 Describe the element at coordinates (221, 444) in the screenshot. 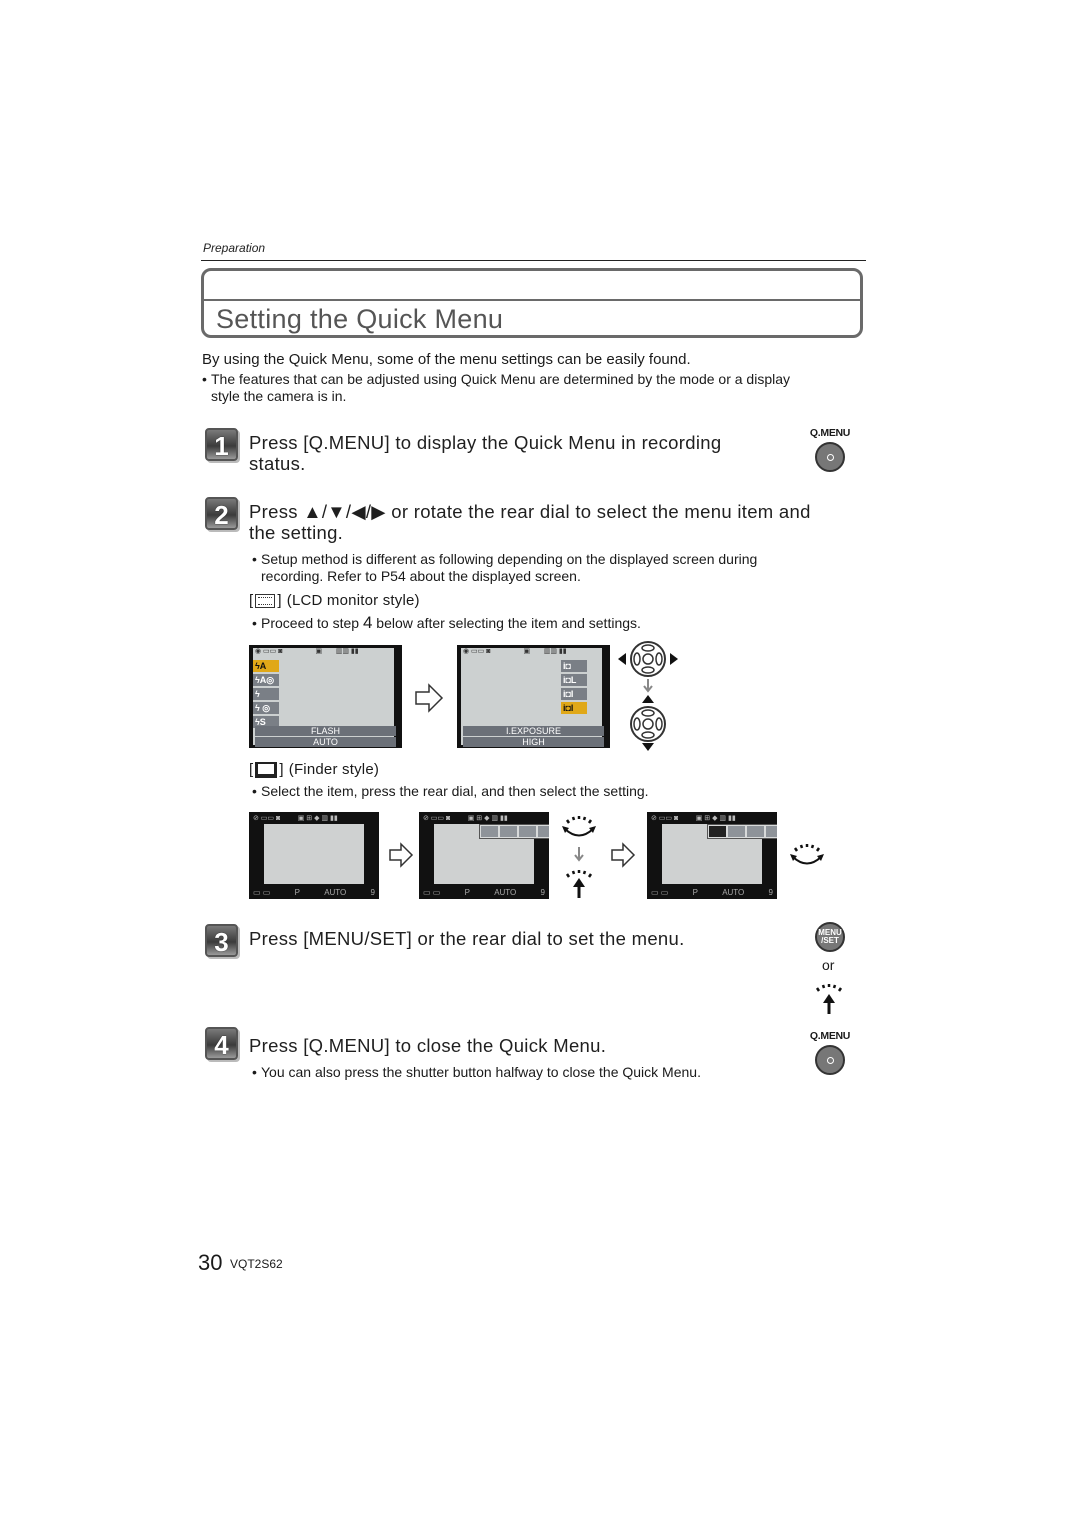

I see `step-1-number: 1` at that location.